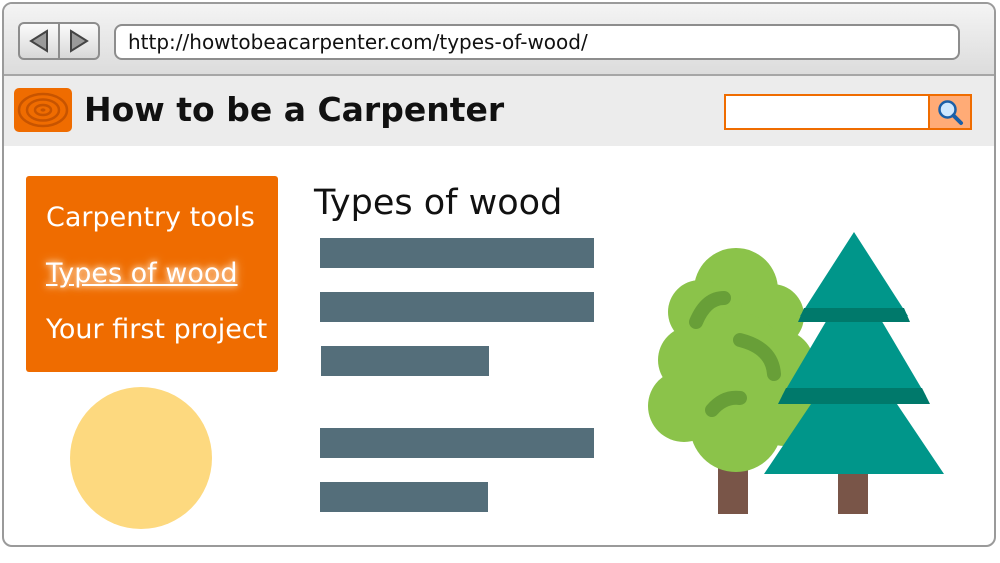 The height and width of the screenshot is (563, 1000). I want to click on wood-rings-icon, so click(43, 110).